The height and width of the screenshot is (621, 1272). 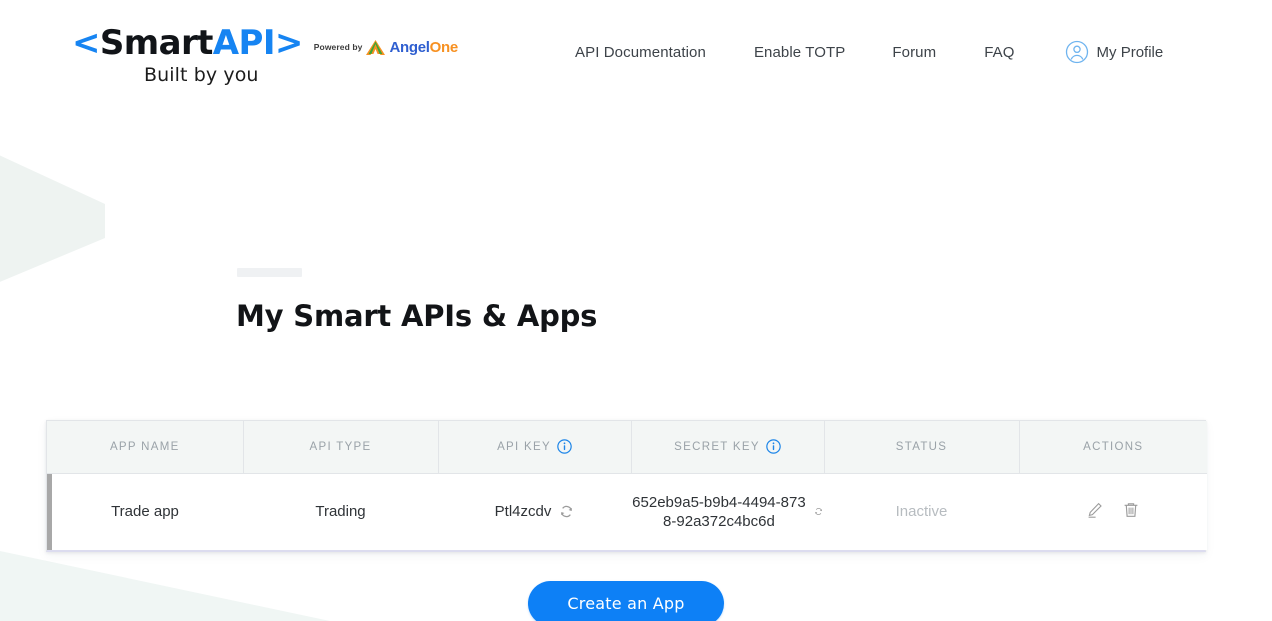 I want to click on brand-tagline: Built by you, so click(x=201, y=75).